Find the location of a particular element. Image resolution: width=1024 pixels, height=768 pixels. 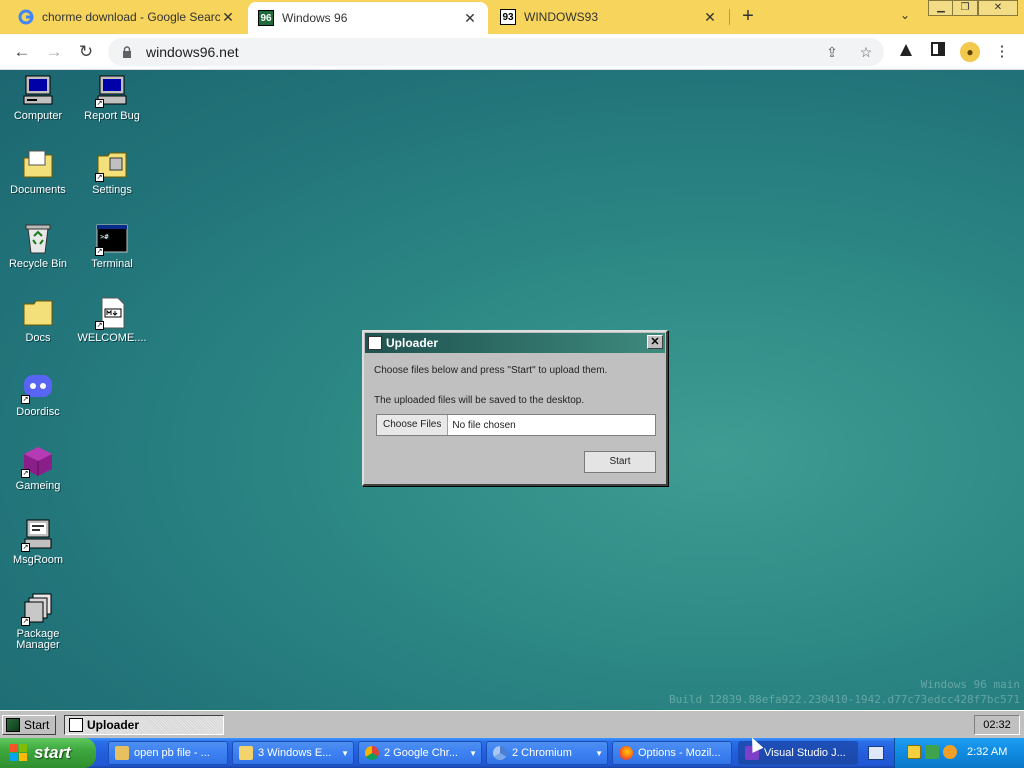

extension-icon is located at coordinates (906, 52).